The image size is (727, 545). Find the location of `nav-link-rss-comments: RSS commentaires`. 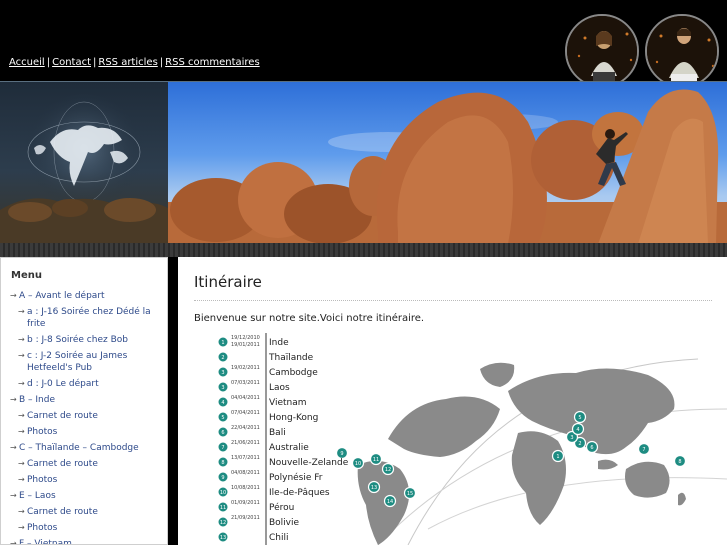

nav-link-rss-comments: RSS commentaires is located at coordinates (212, 62).